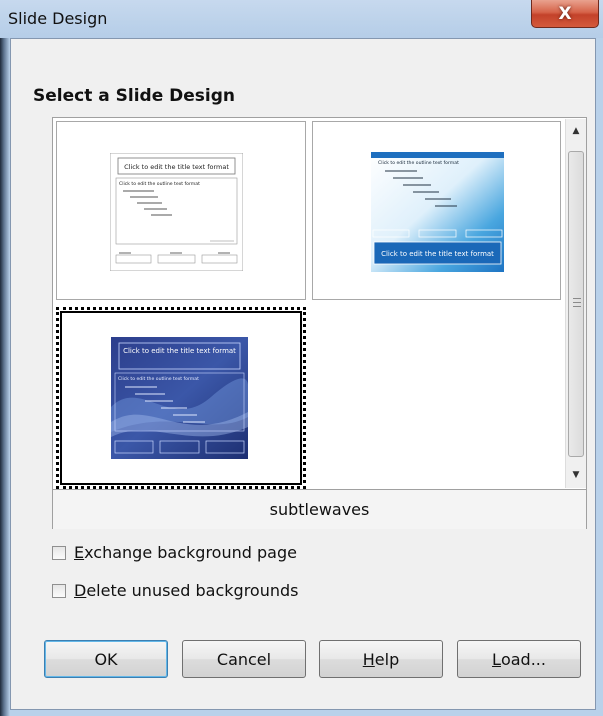 The width and height of the screenshot is (603, 716). What do you see at coordinates (576, 131) in the screenshot?
I see `scroll-up-icon: ▲` at bounding box center [576, 131].